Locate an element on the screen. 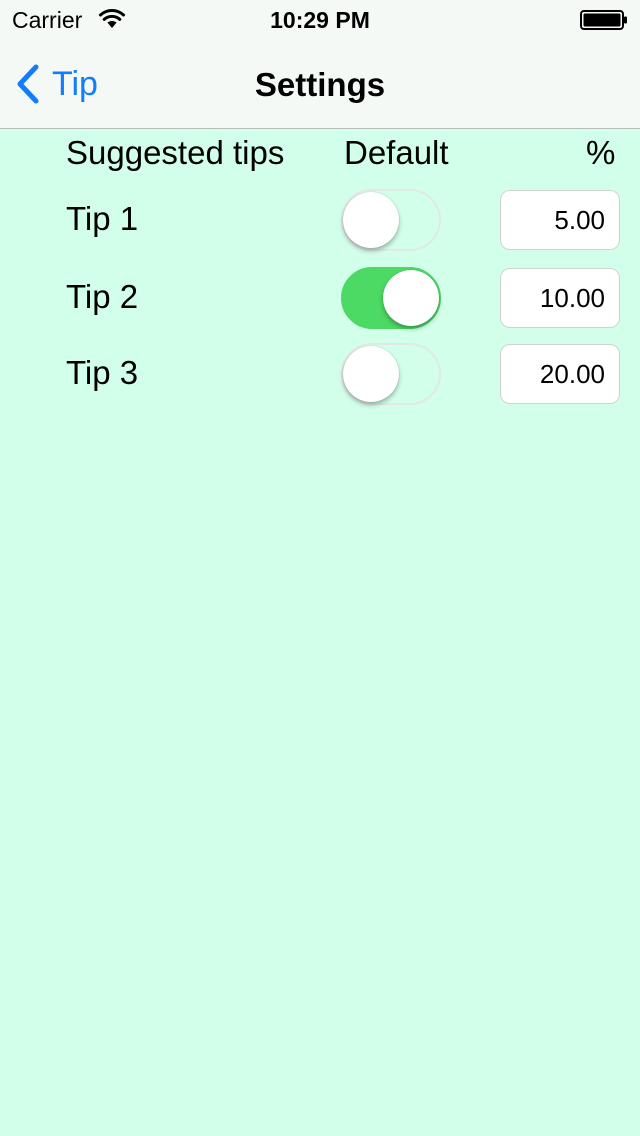 This screenshot has height=1136, width=640. header-suggested-tips: Suggested tips is located at coordinates (175, 152).